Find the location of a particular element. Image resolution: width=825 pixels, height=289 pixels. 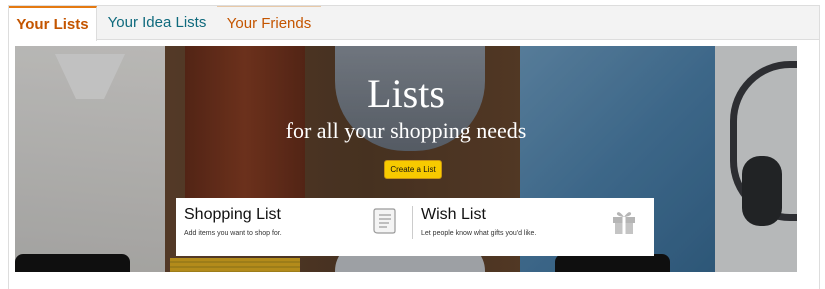

tab-your-lists: Your Lists is located at coordinates (53, 23).